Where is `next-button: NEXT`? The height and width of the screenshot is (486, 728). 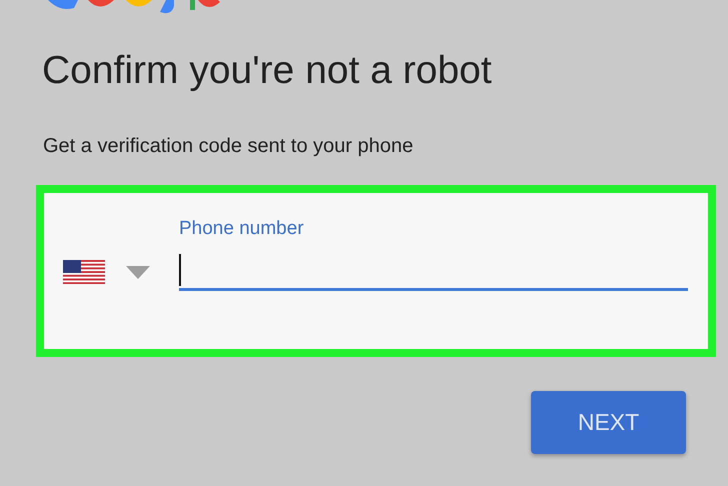
next-button: NEXT is located at coordinates (608, 422).